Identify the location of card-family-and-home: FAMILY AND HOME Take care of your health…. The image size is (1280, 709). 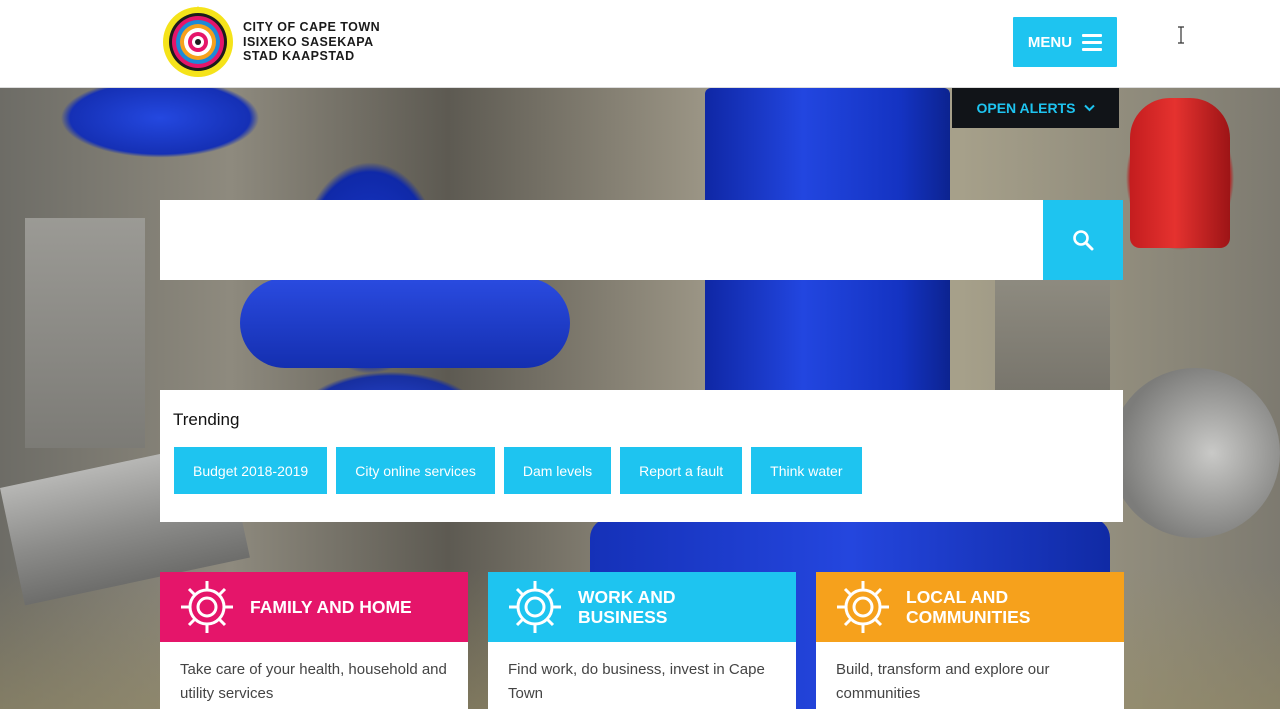
(314, 640).